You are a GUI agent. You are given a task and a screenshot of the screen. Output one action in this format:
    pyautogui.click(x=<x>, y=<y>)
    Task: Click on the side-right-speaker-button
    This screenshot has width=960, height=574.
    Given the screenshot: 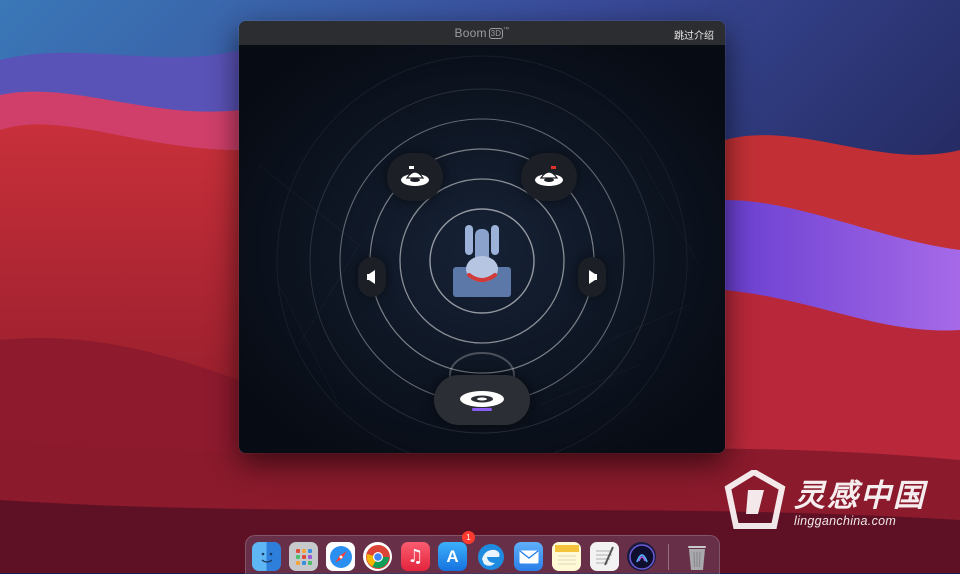 What is the action you would take?
    pyautogui.click(x=592, y=277)
    